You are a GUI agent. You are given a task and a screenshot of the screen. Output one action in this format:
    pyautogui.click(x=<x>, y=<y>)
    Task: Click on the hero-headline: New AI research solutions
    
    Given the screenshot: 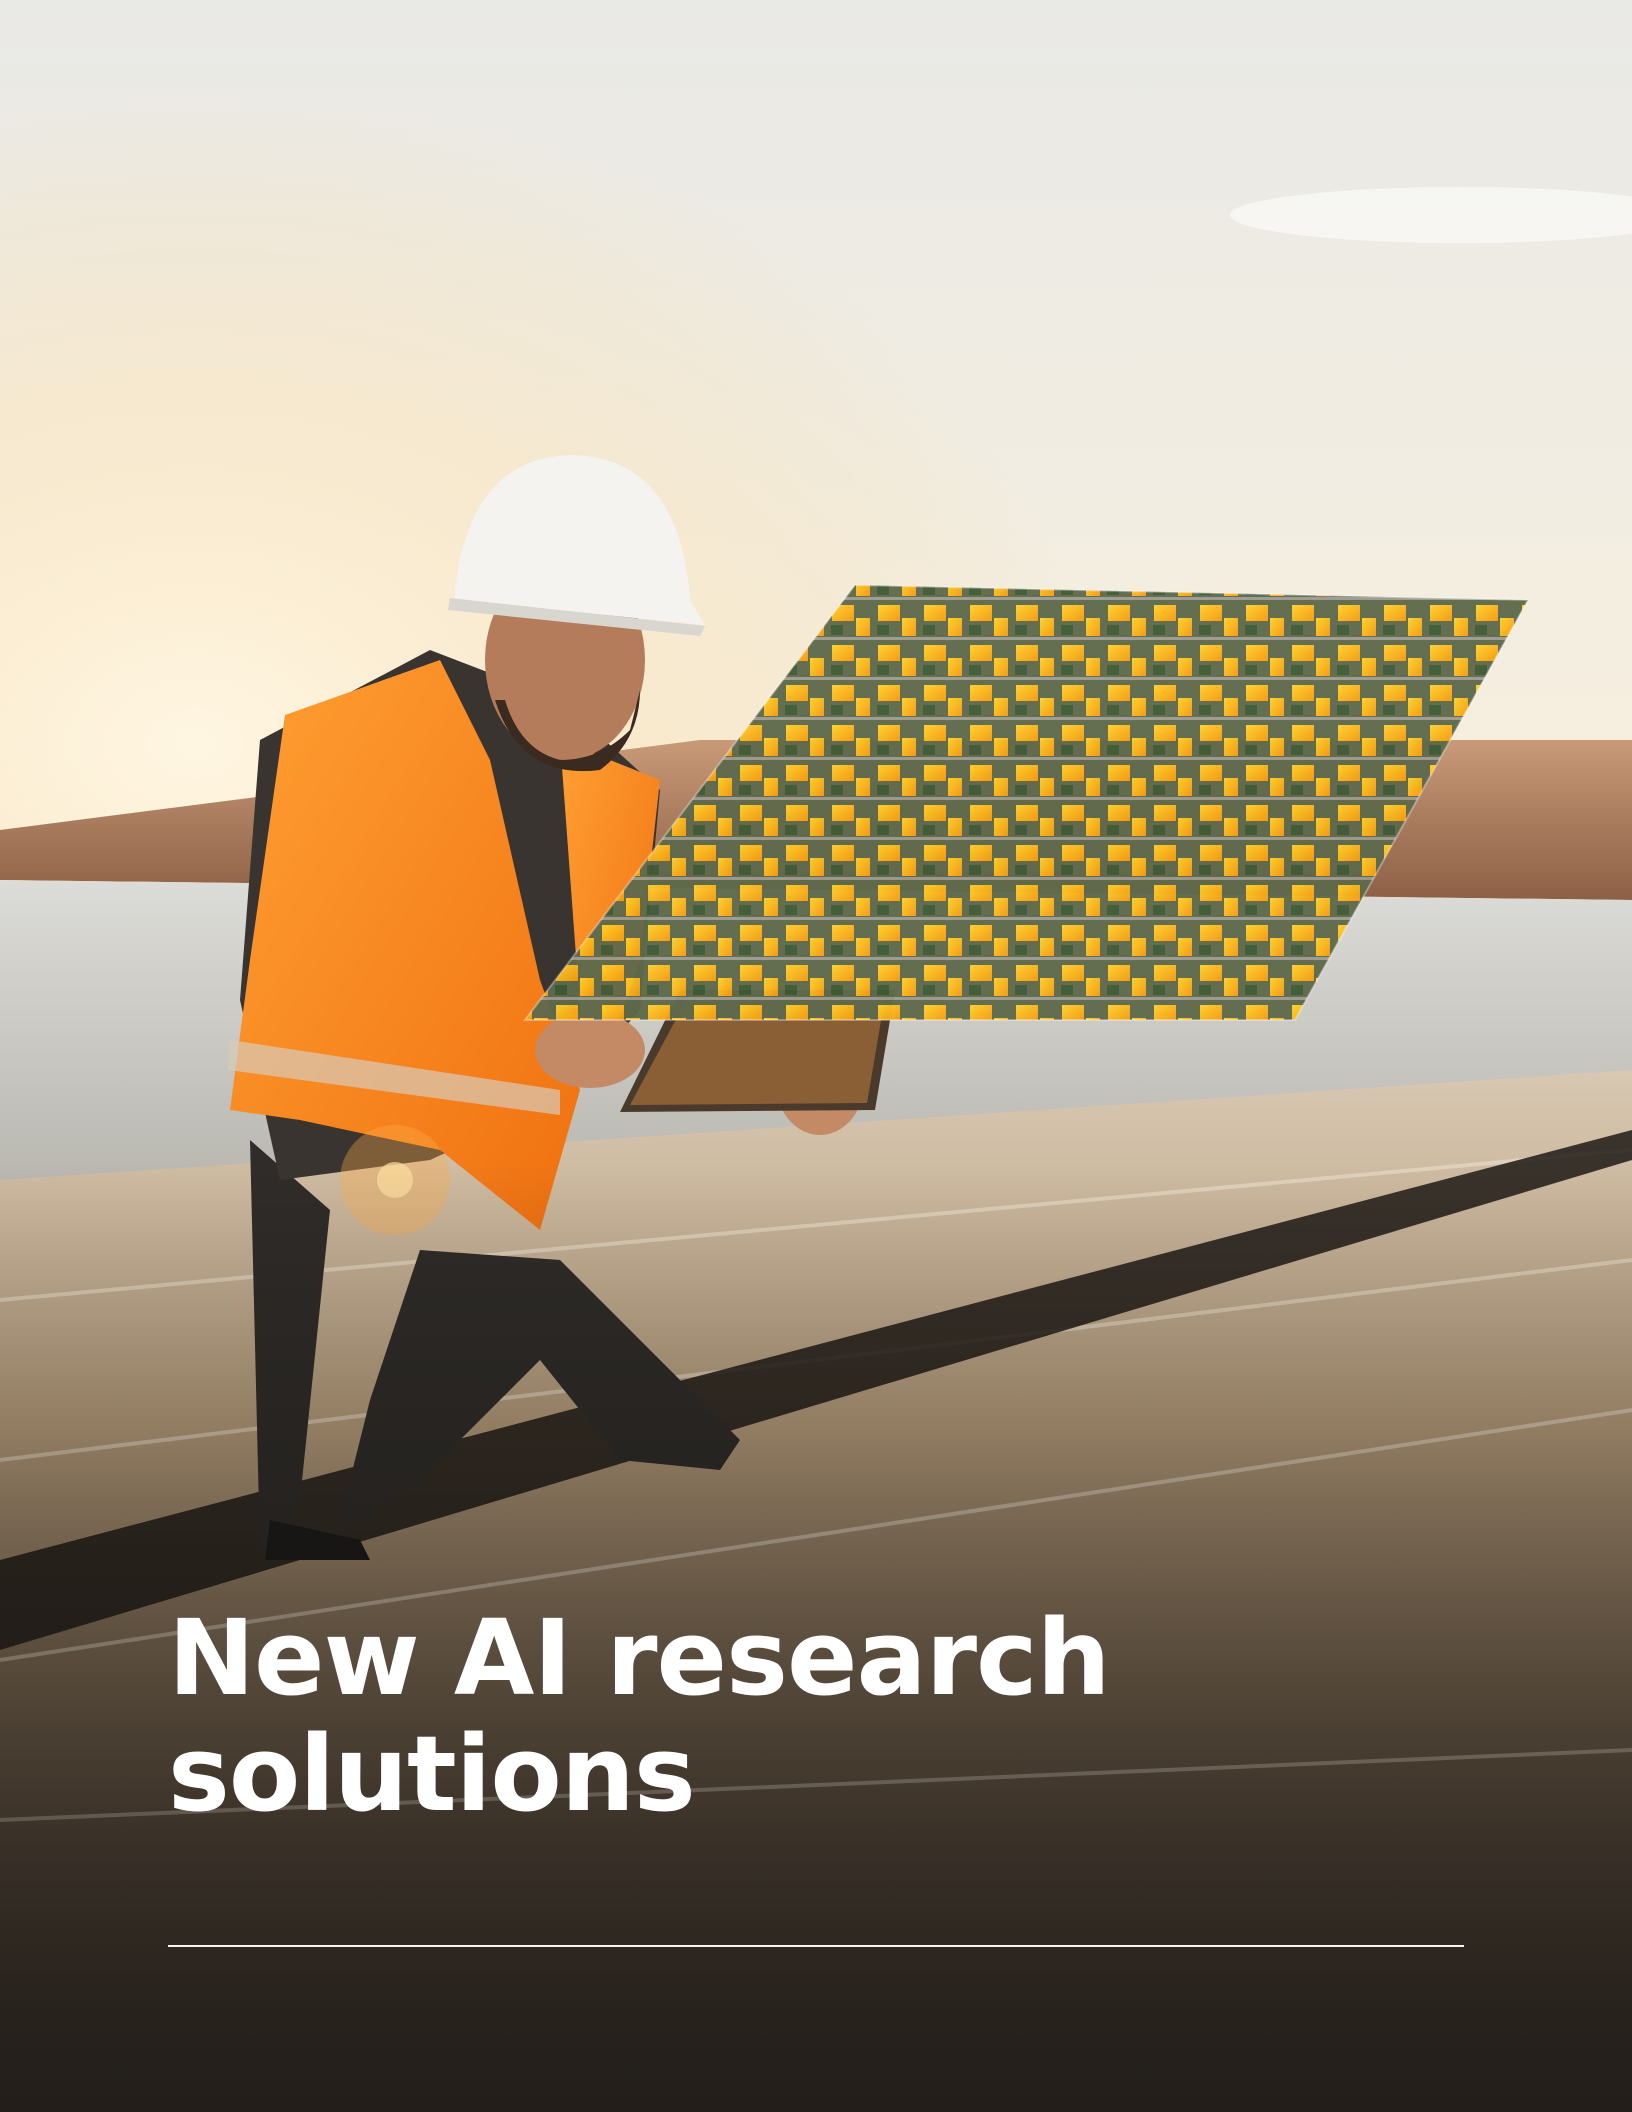 What is the action you would take?
    pyautogui.click(x=818, y=1716)
    